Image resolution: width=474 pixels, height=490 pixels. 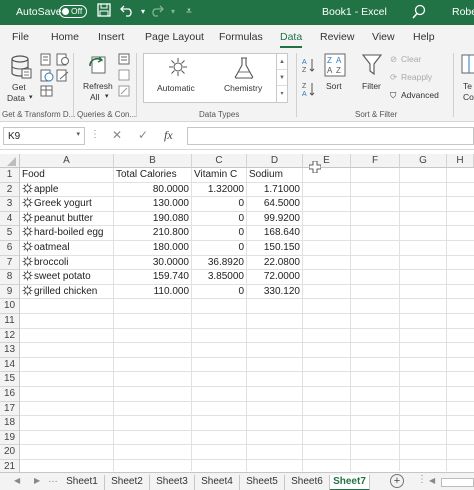 What do you see at coordinates (63, 77) in the screenshot?
I see `existing-connections-icon` at bounding box center [63, 77].